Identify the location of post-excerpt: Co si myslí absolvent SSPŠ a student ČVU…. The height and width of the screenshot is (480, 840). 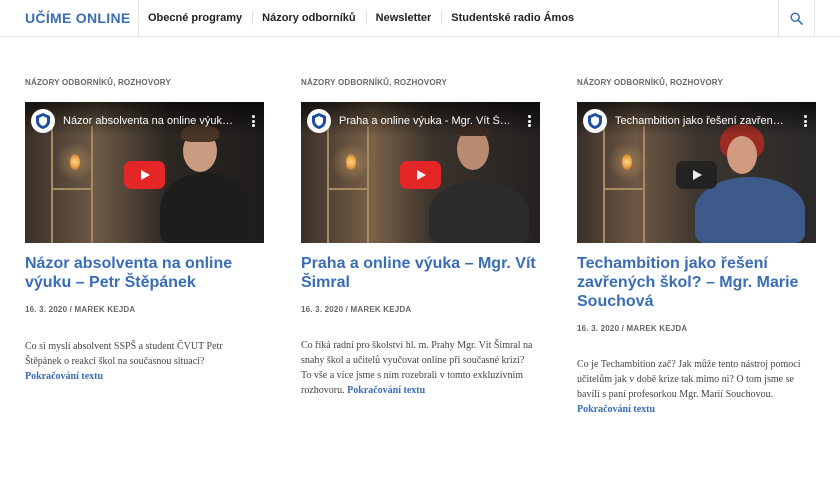
(142, 361).